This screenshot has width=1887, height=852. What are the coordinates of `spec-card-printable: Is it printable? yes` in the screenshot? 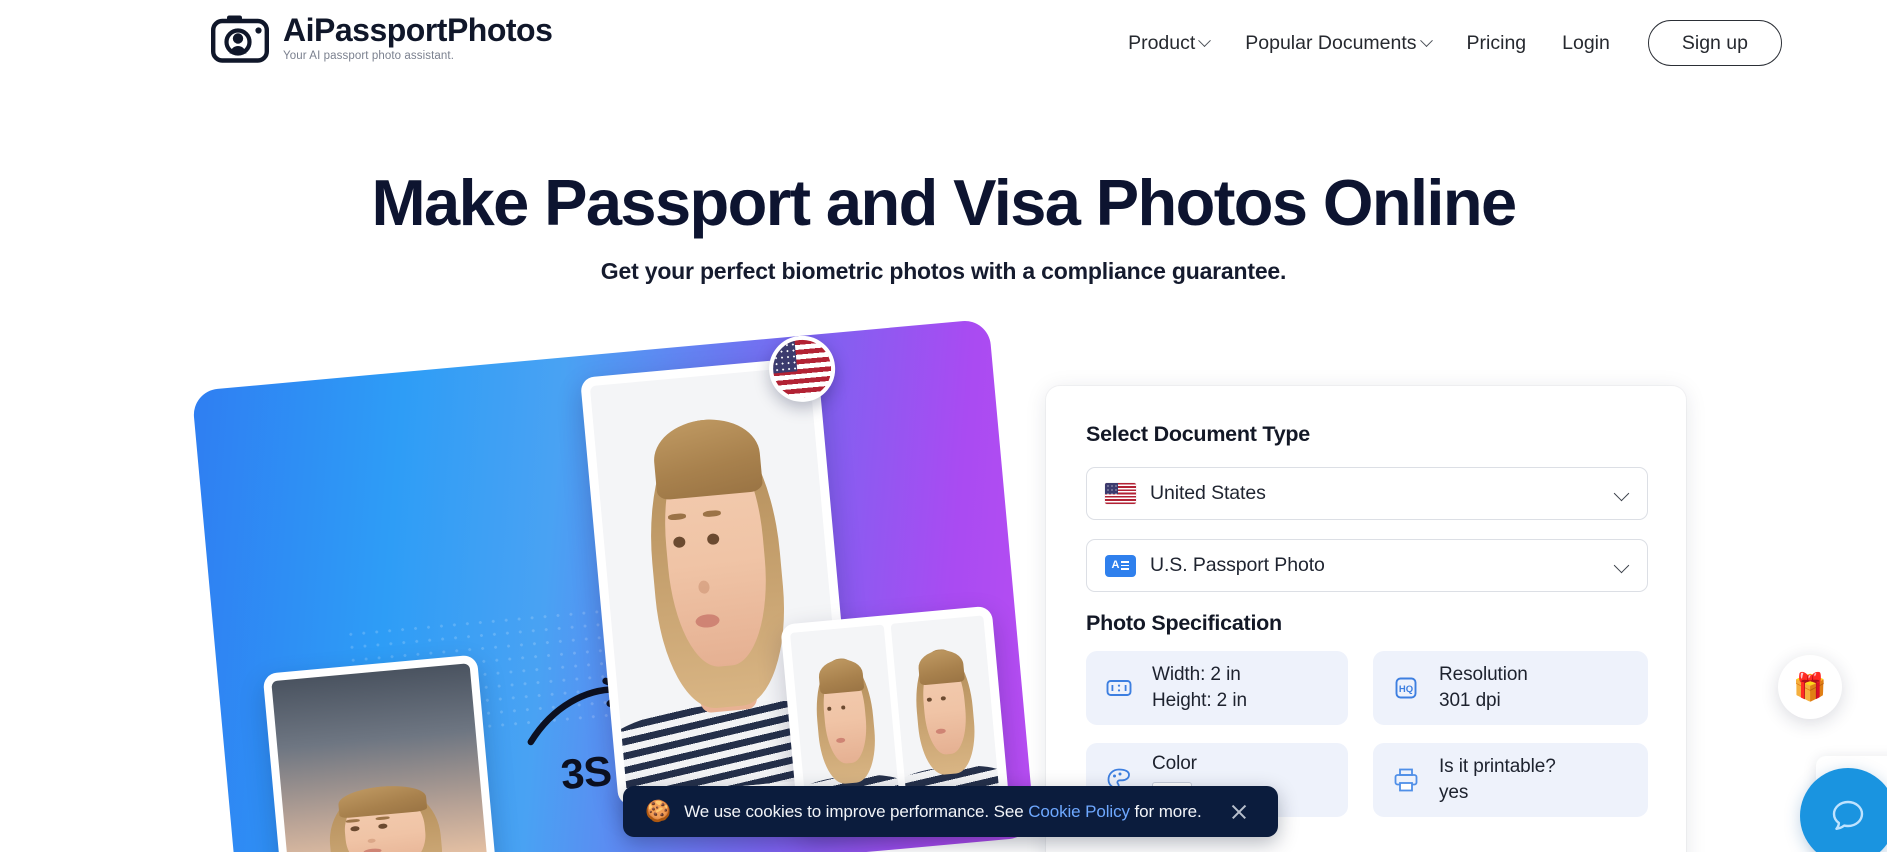 It's located at (1510, 780).